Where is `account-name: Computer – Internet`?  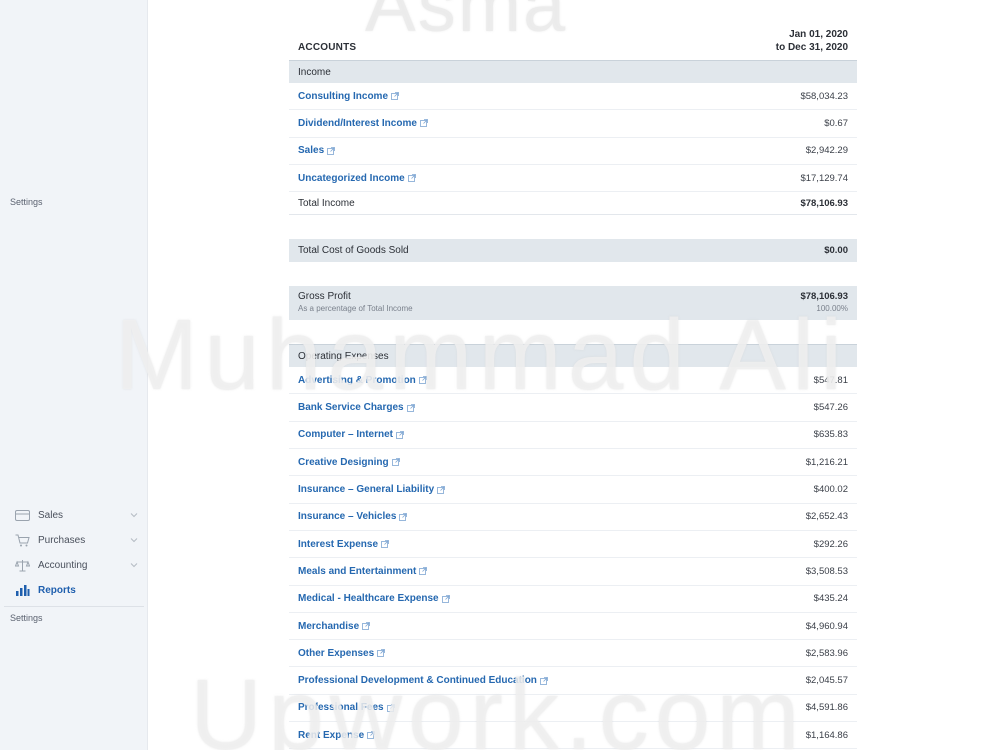
account-name: Computer – Internet is located at coordinates (346, 435).